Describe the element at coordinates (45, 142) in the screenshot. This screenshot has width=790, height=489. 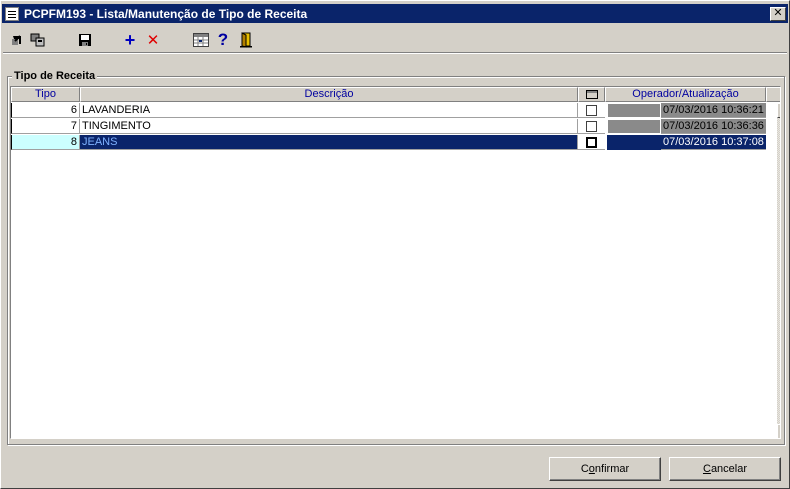
I see `tipo-cell: 8` at that location.